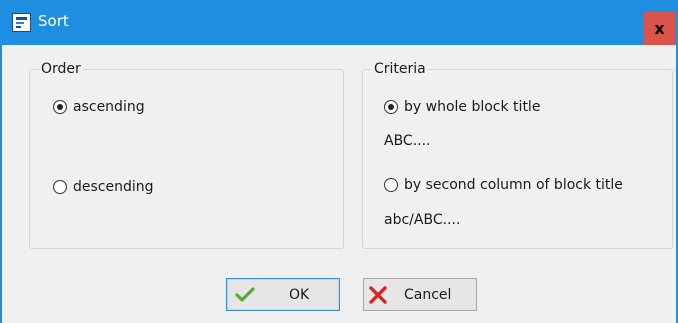  I want to click on radio-second-column-indicator, so click(391, 185).